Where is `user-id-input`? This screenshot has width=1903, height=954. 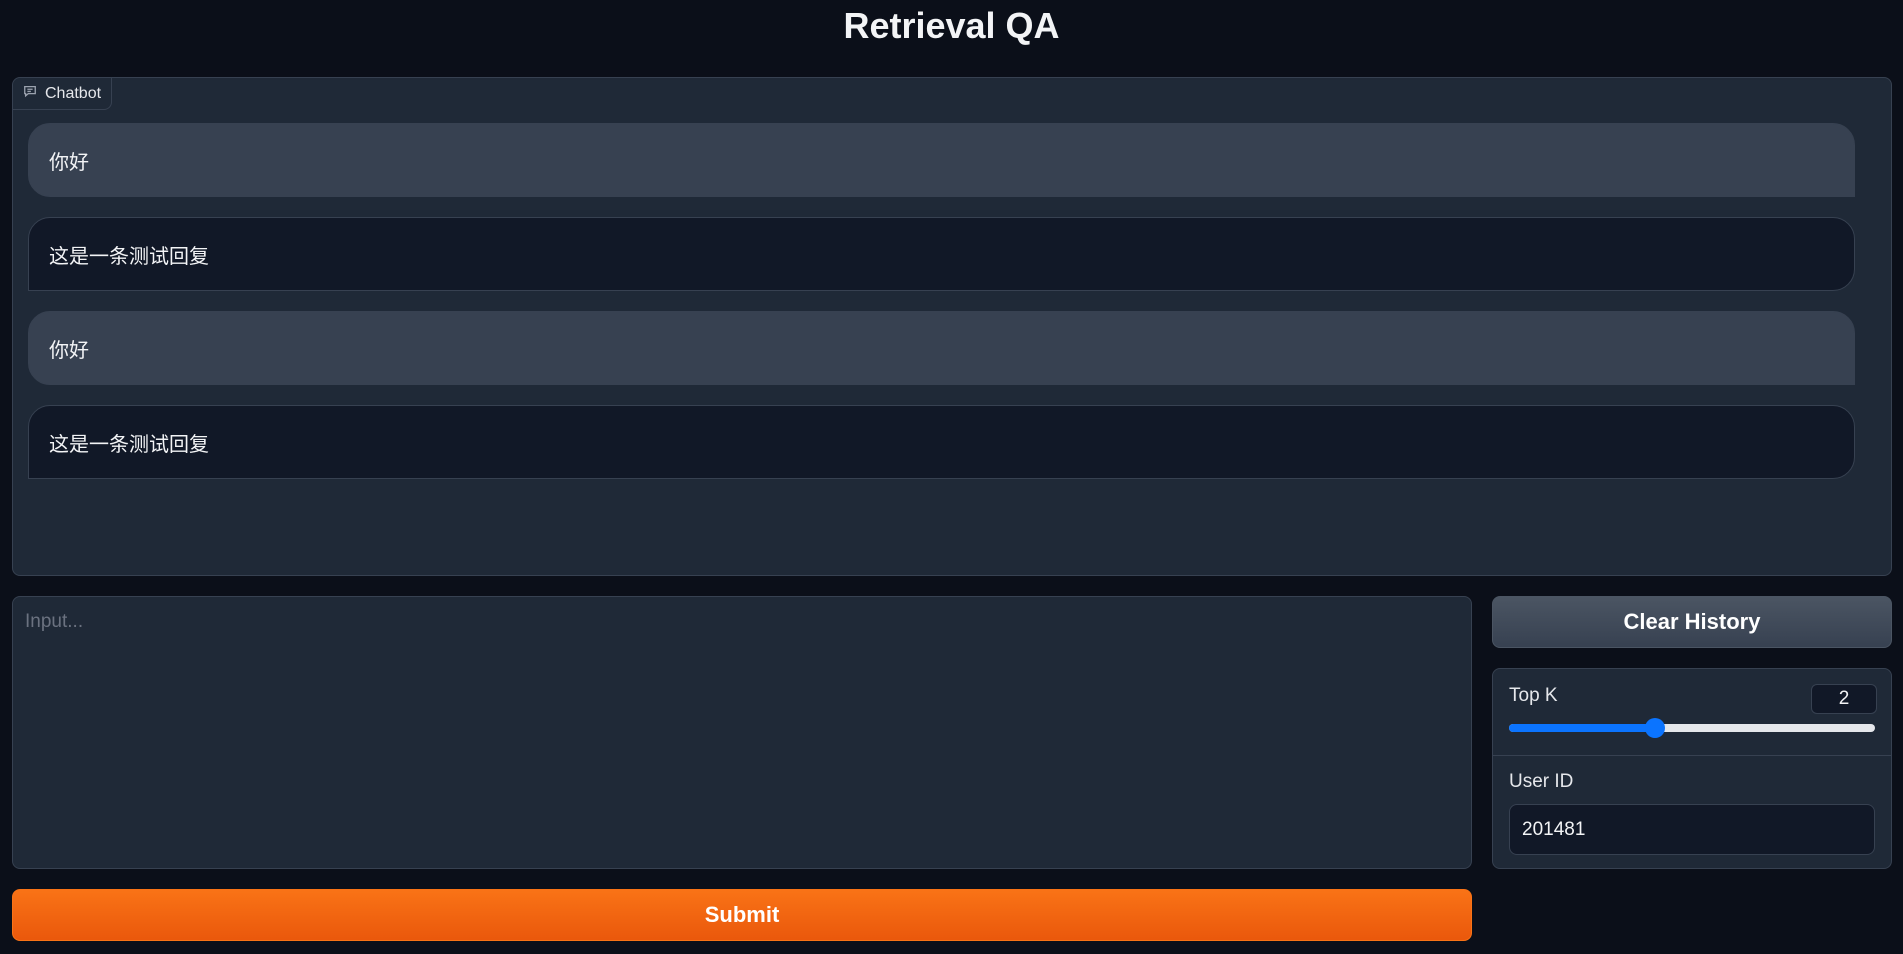
user-id-input is located at coordinates (1692, 829).